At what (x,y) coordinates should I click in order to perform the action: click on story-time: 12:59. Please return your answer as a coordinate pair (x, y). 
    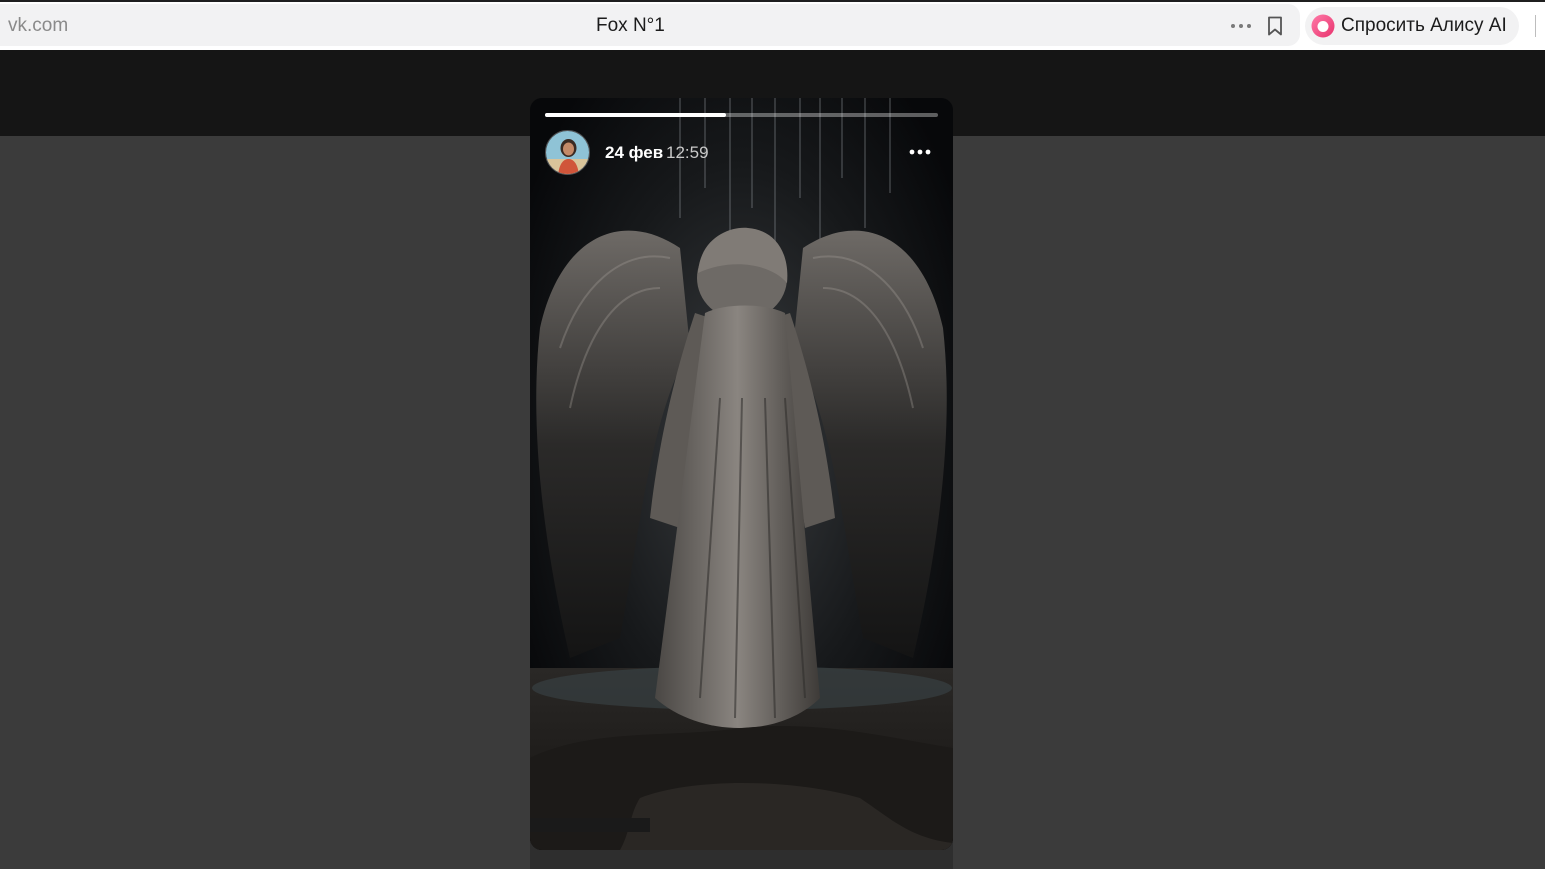
    Looking at the image, I should click on (687, 152).